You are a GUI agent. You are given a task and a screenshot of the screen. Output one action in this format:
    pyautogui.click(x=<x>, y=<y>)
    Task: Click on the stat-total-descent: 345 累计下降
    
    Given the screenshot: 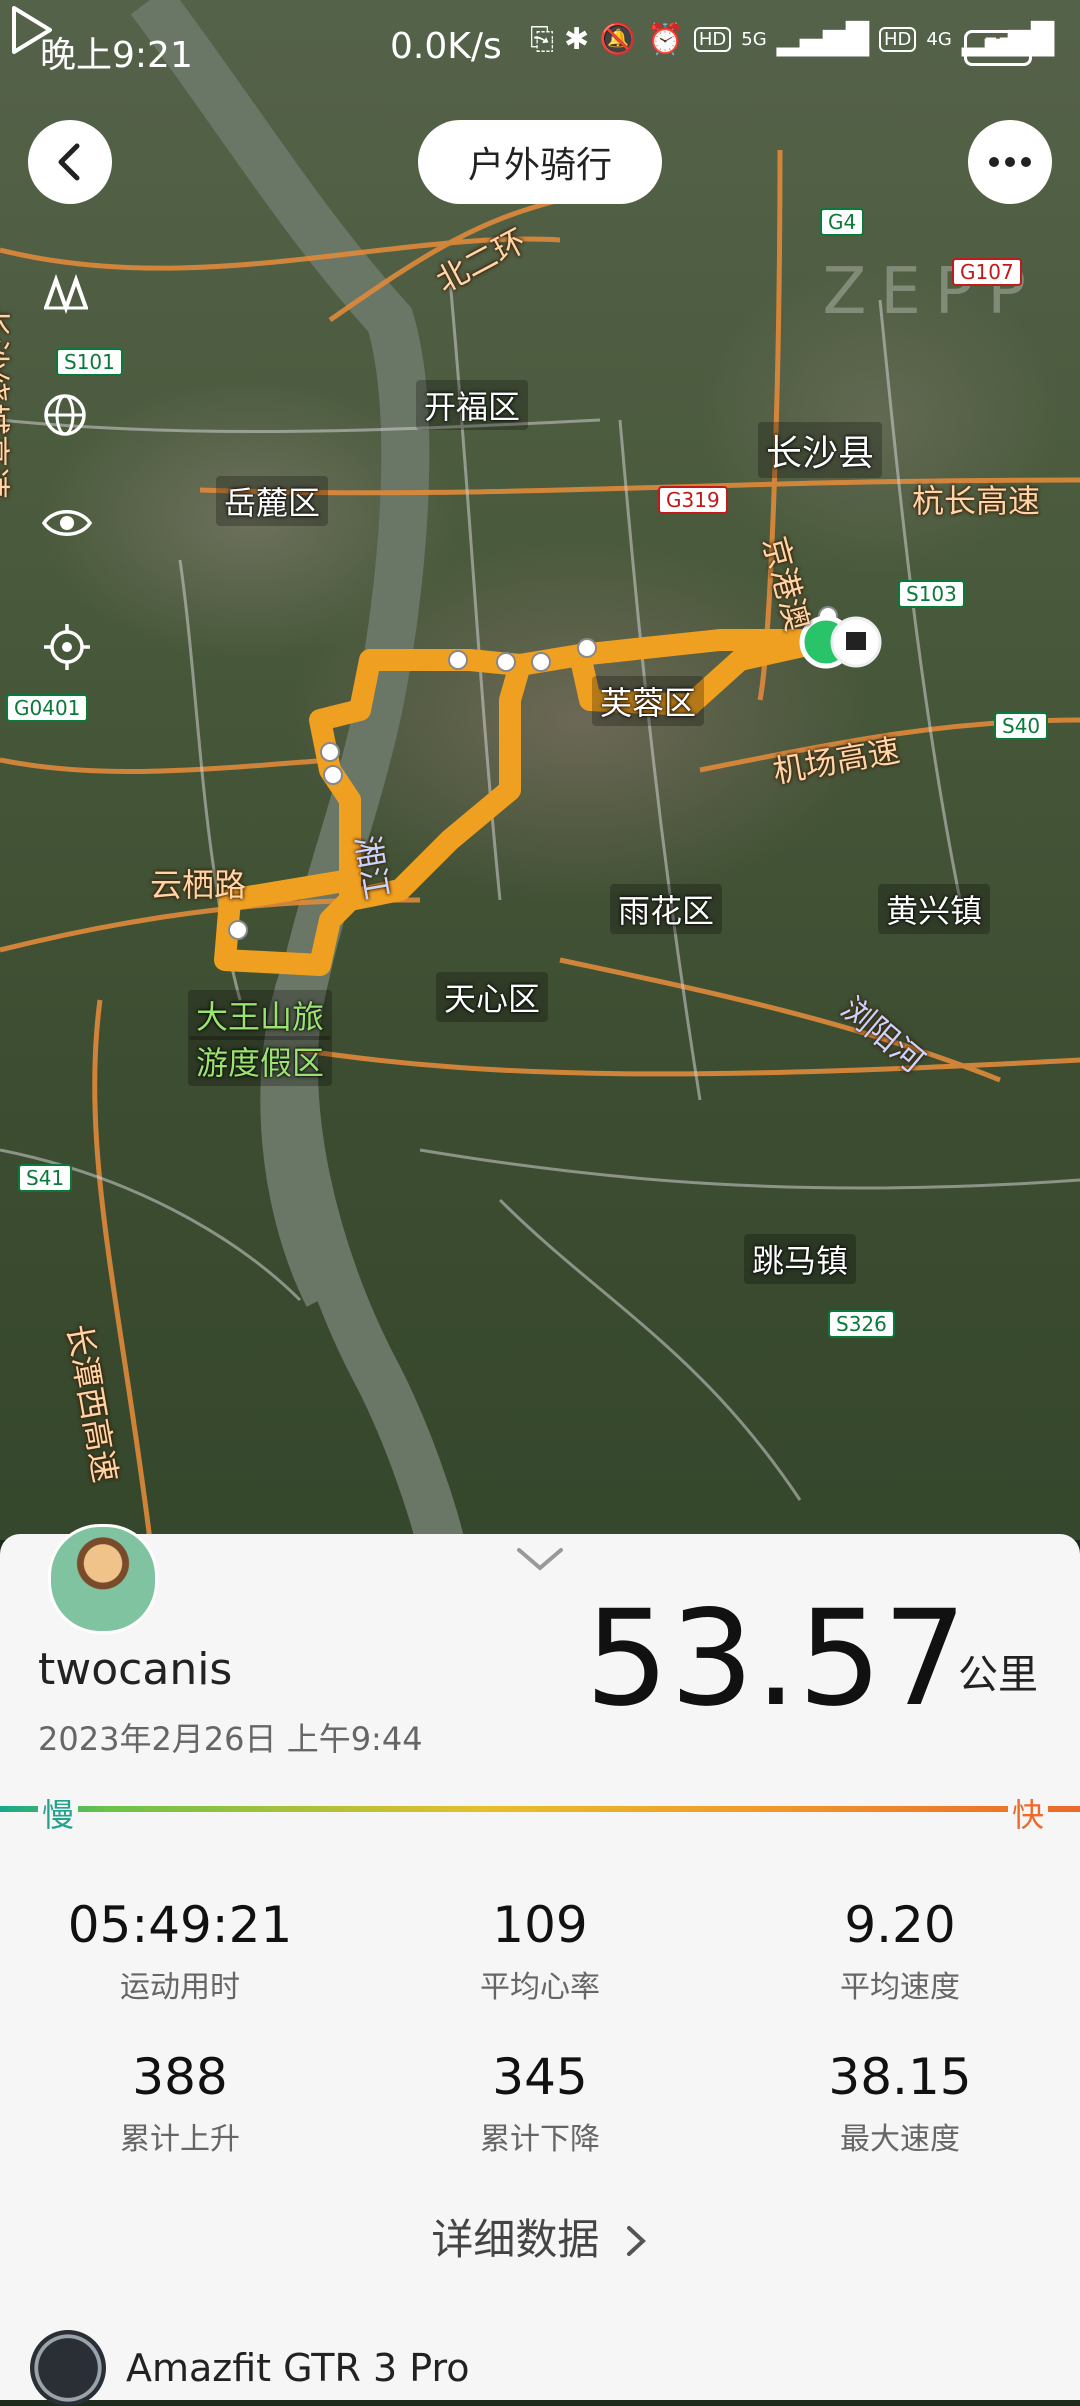 What is the action you would take?
    pyautogui.click(x=540, y=2103)
    